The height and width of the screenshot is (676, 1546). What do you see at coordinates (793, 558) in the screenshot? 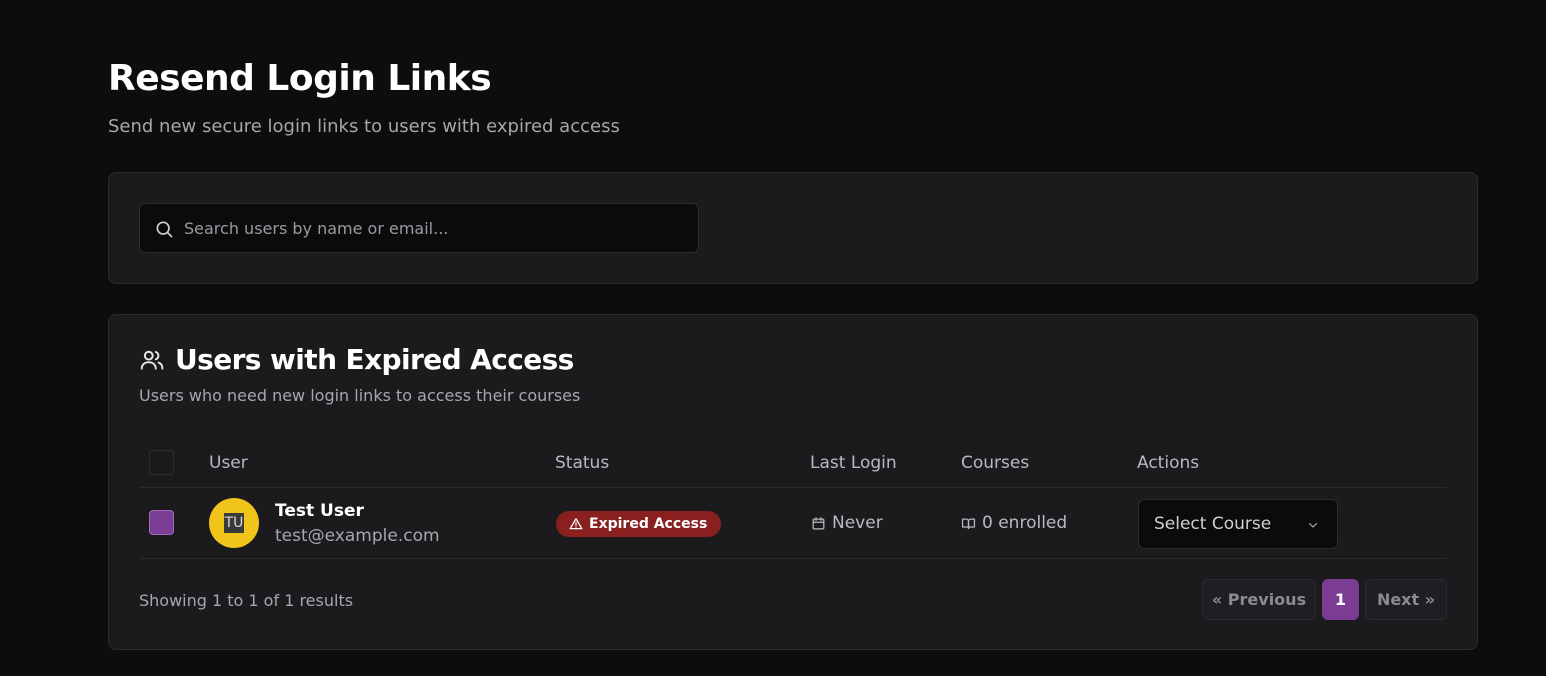
I see `row-divider` at bounding box center [793, 558].